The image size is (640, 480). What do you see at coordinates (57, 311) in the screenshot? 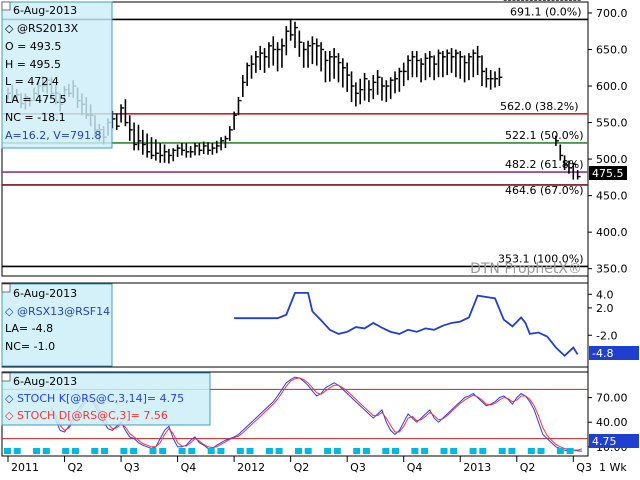
I see `spread-info-symbol: ◇ @RSX13@RSF14` at bounding box center [57, 311].